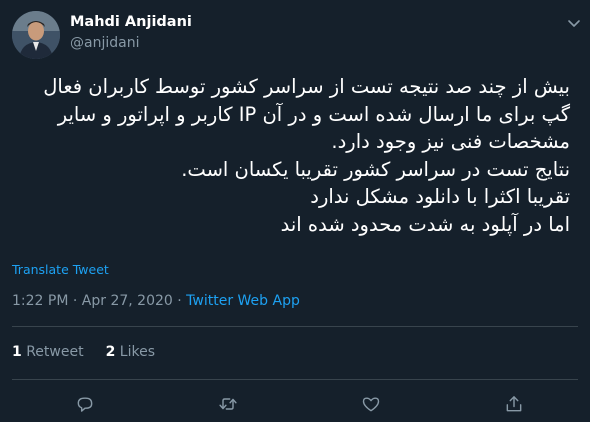 The width and height of the screenshot is (590, 422). I want to click on likes-stat: 2 Likes, so click(130, 352).